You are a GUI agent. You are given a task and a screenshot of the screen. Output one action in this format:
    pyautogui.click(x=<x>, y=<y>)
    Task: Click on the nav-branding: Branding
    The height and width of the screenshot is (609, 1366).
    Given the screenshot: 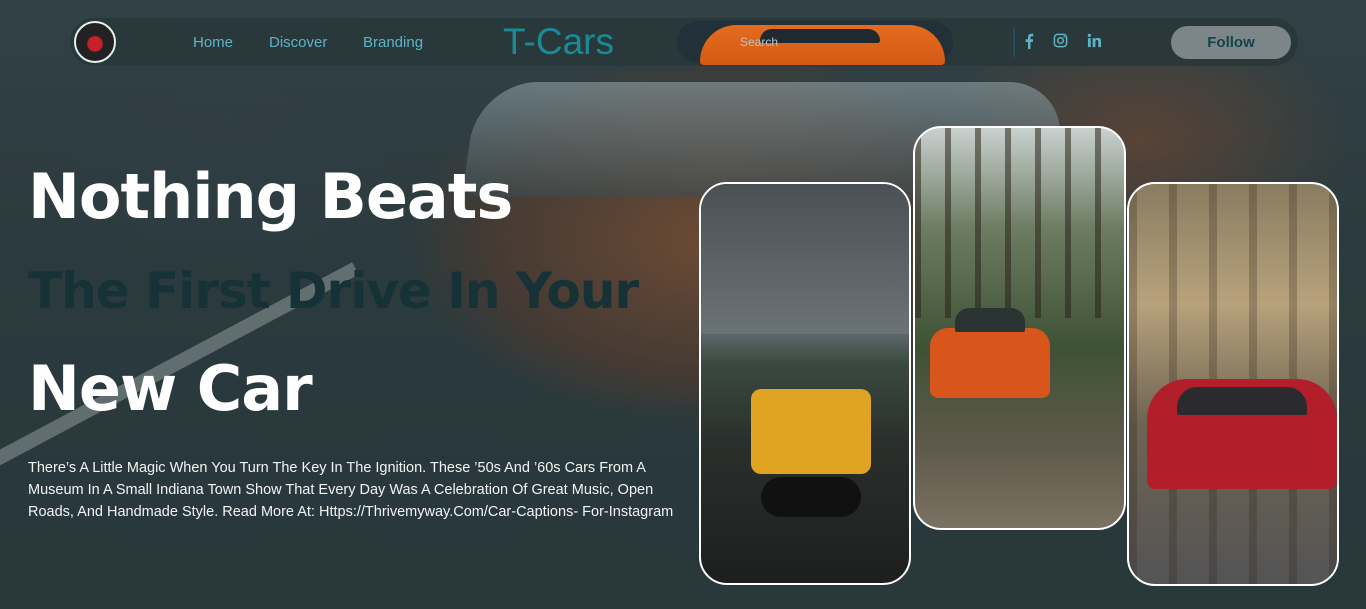 What is the action you would take?
    pyautogui.click(x=393, y=42)
    